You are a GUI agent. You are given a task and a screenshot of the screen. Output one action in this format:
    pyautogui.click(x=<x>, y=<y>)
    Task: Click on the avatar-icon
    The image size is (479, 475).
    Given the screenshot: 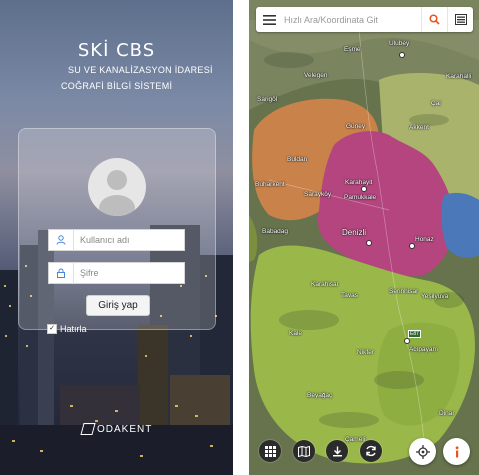 What is the action you would take?
    pyautogui.click(x=117, y=187)
    